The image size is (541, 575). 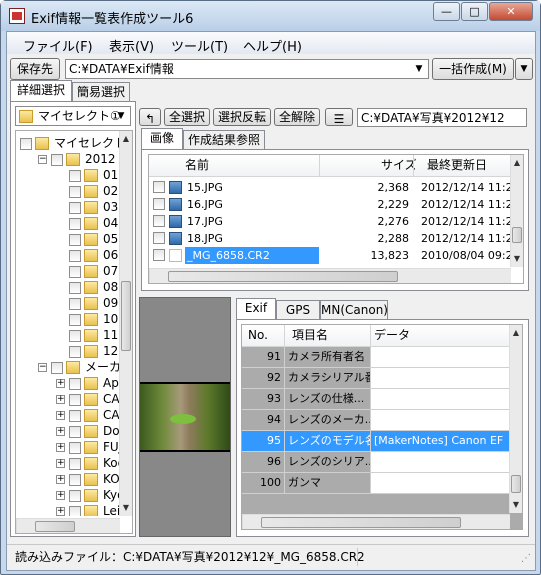 What do you see at coordinates (87, 271) in the screenshot?
I see `tree-node: 07` at bounding box center [87, 271].